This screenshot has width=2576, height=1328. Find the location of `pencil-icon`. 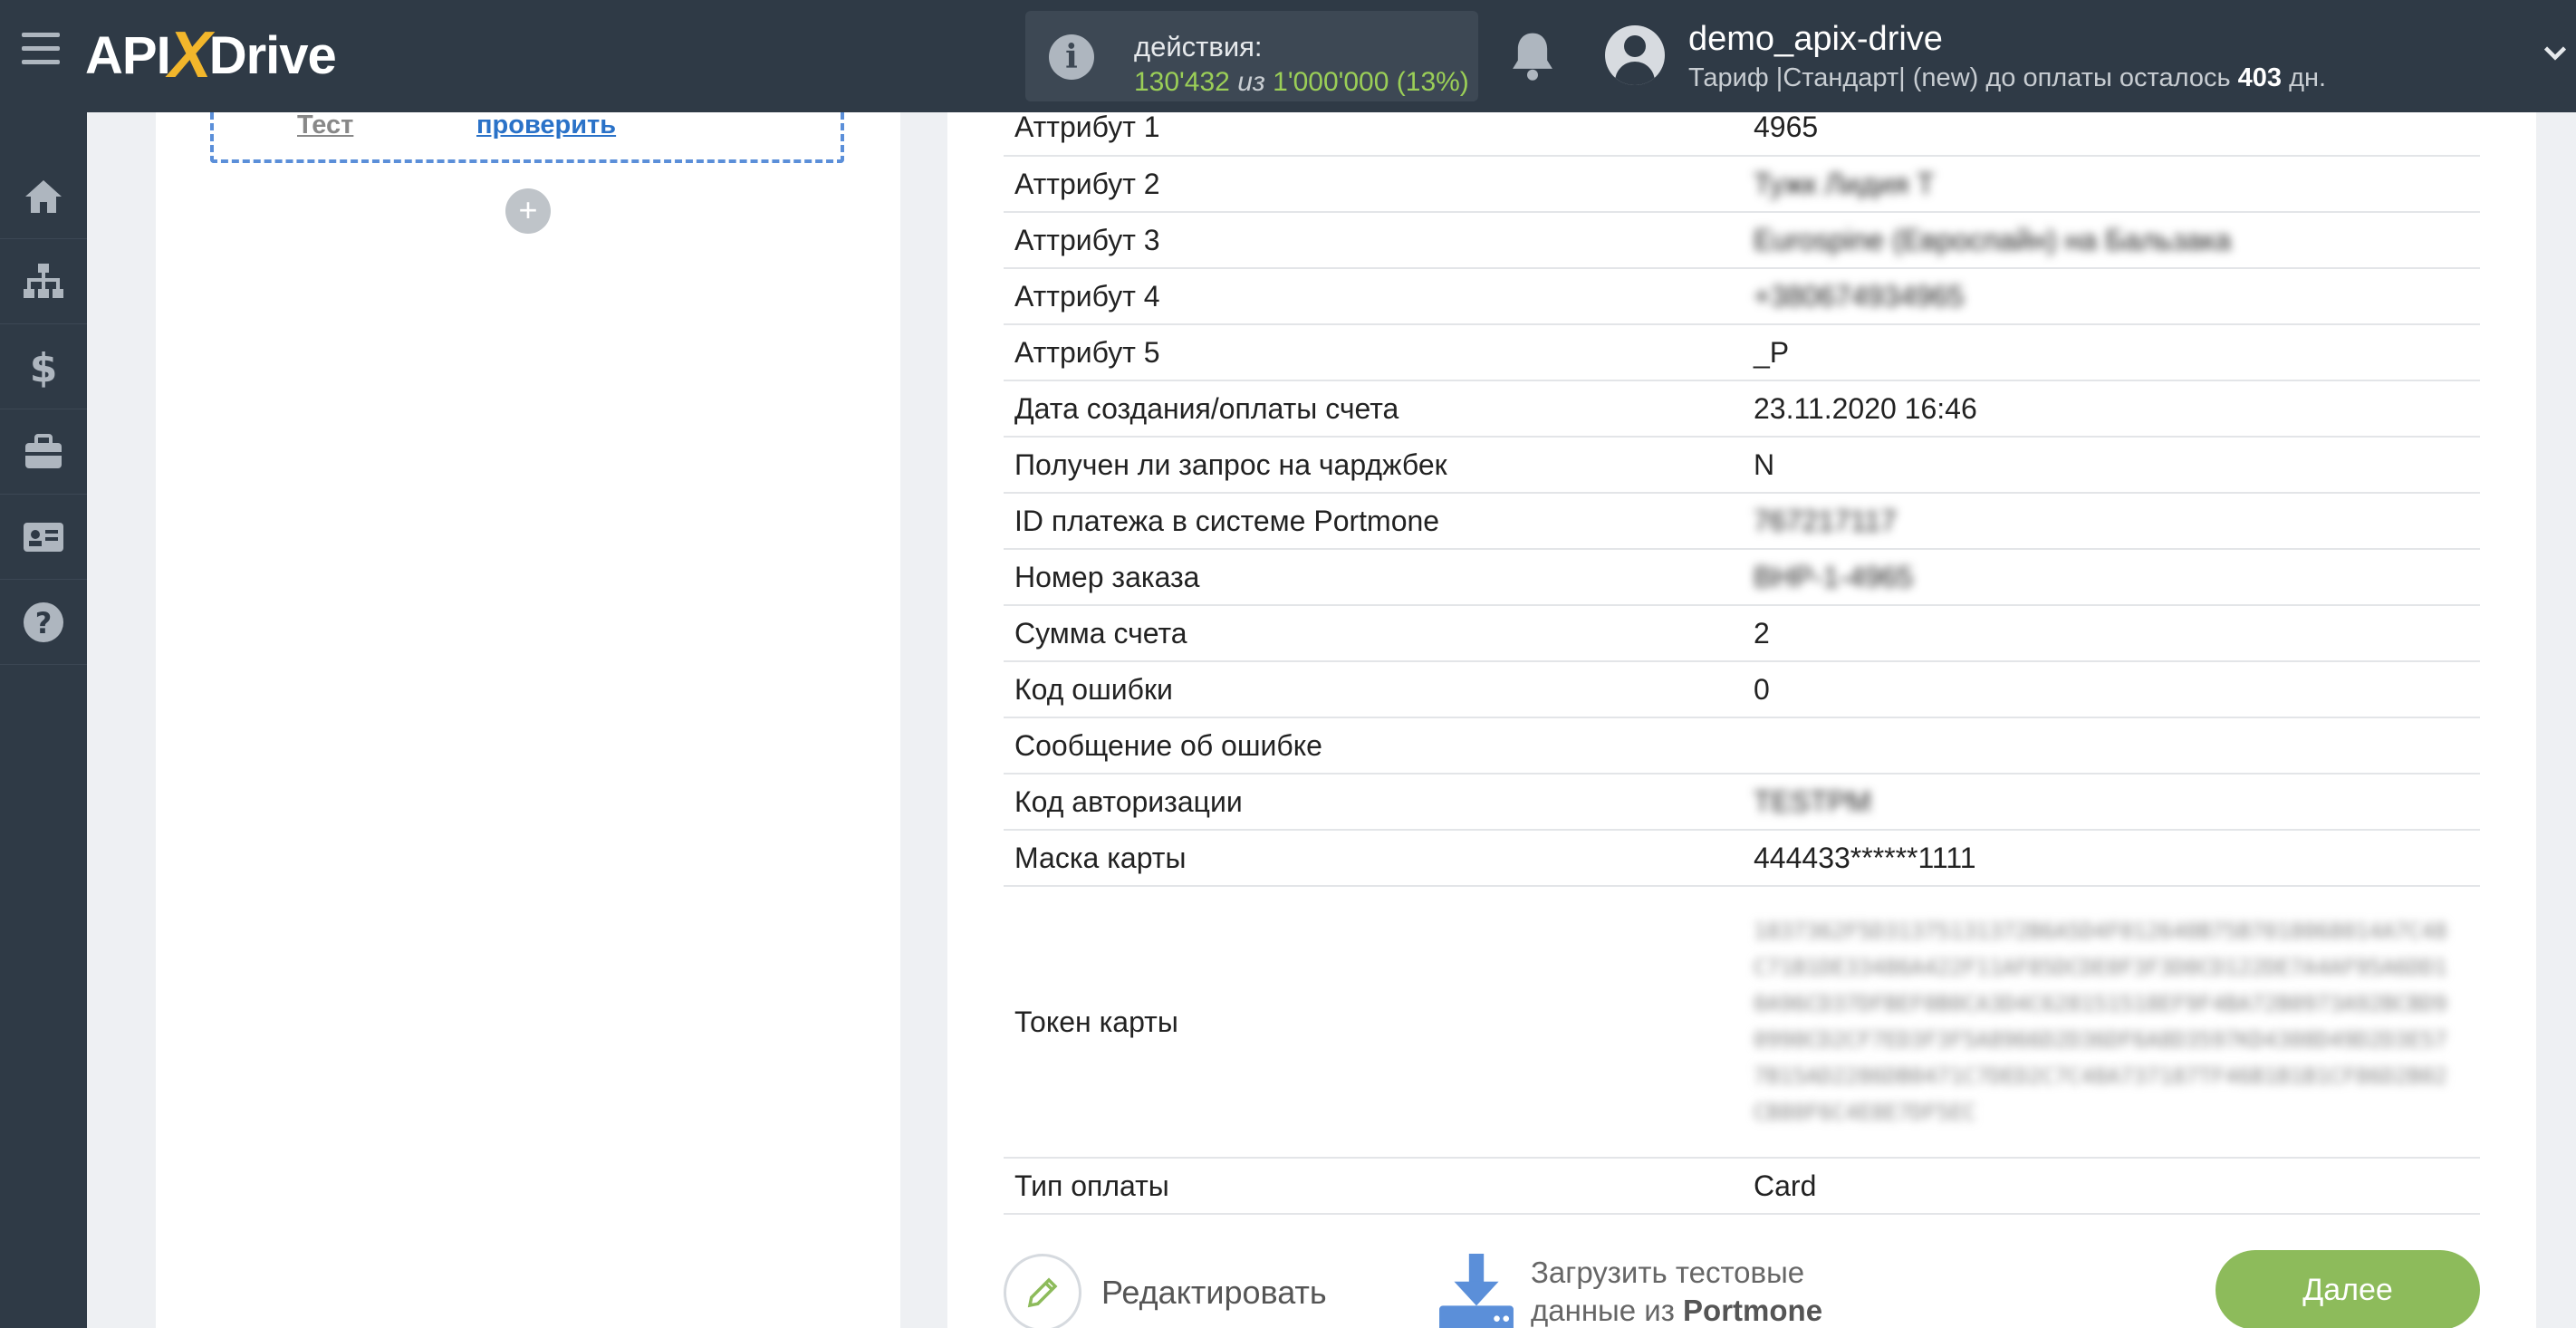

pencil-icon is located at coordinates (1042, 1292).